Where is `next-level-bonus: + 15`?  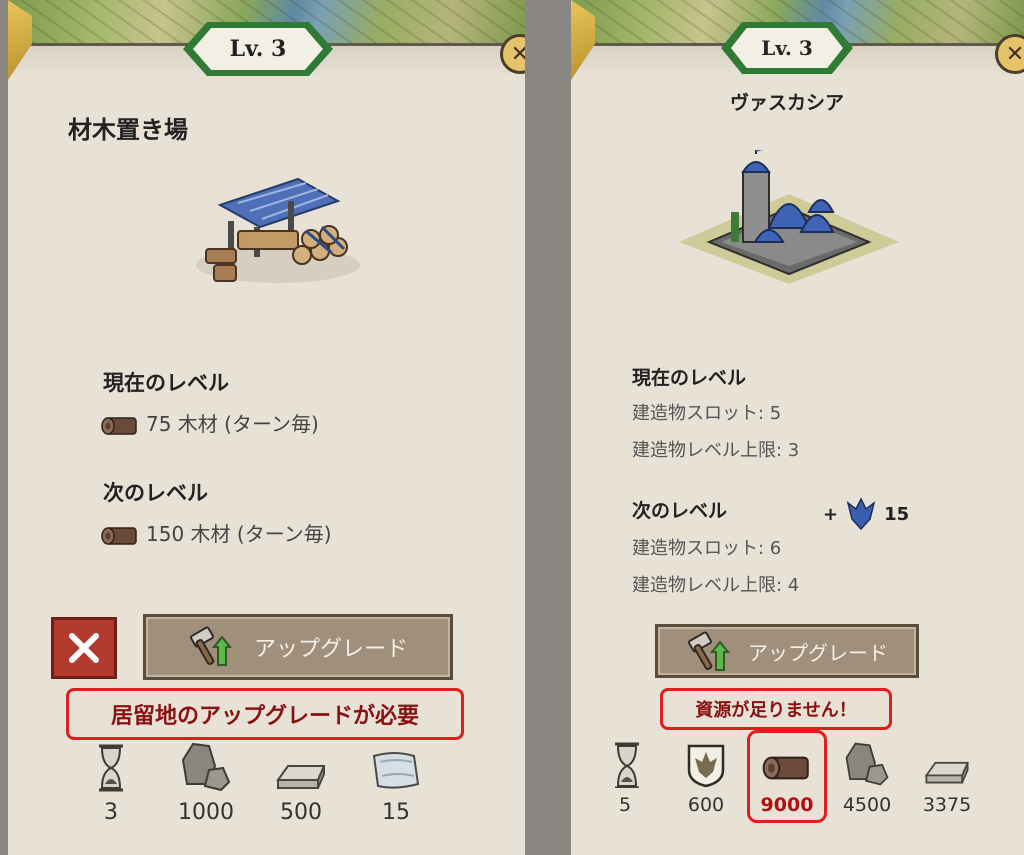
next-level-bonus: + 15 is located at coordinates (866, 514).